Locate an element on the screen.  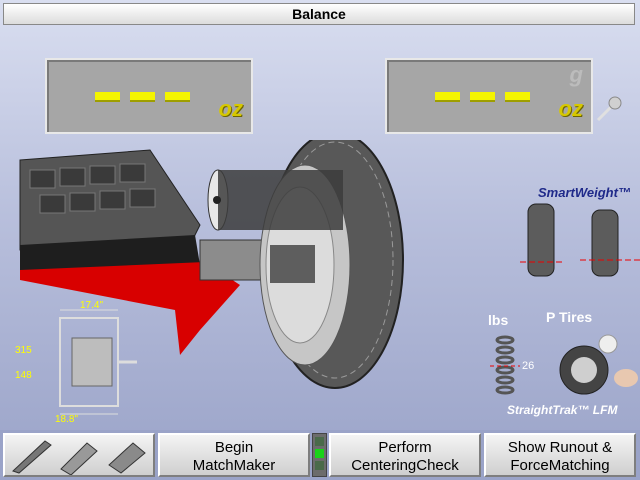
centering-line1: Perform is located at coordinates (405, 447).